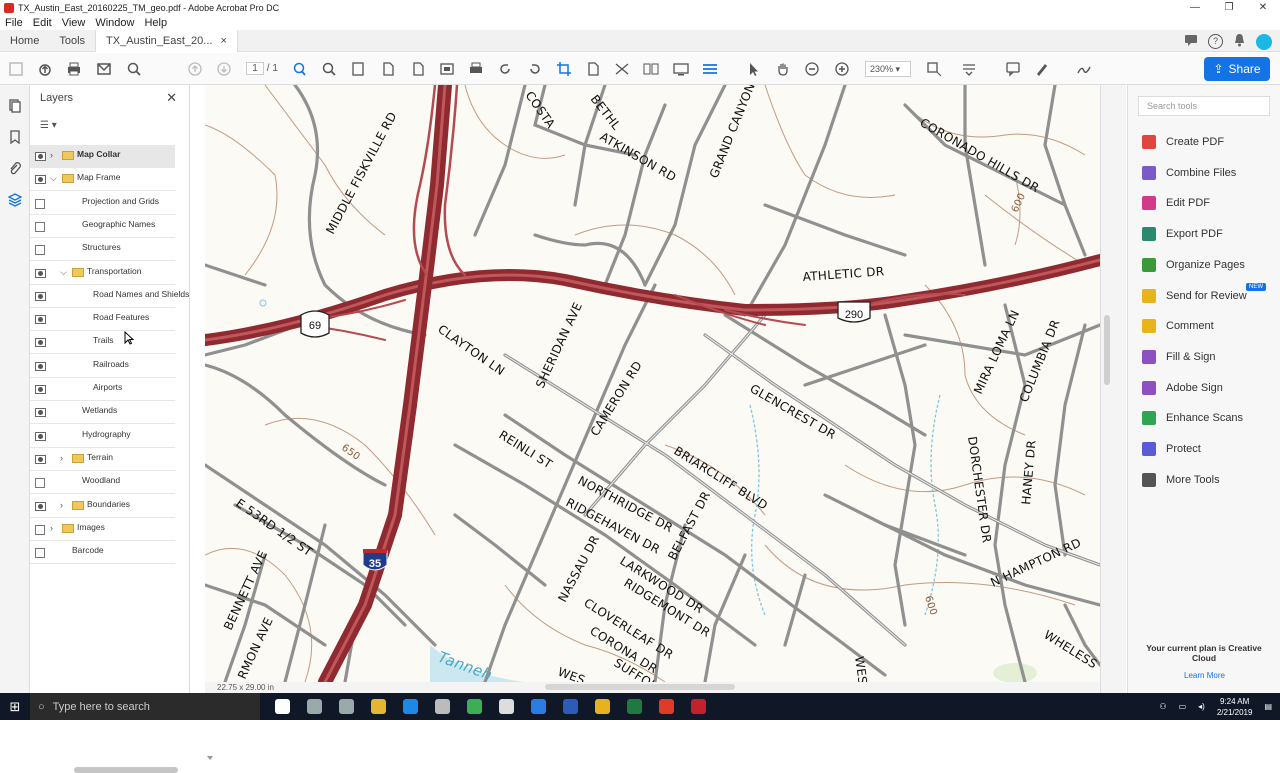  What do you see at coordinates (1171, 449) in the screenshot?
I see `tool-item: Protect` at bounding box center [1171, 449].